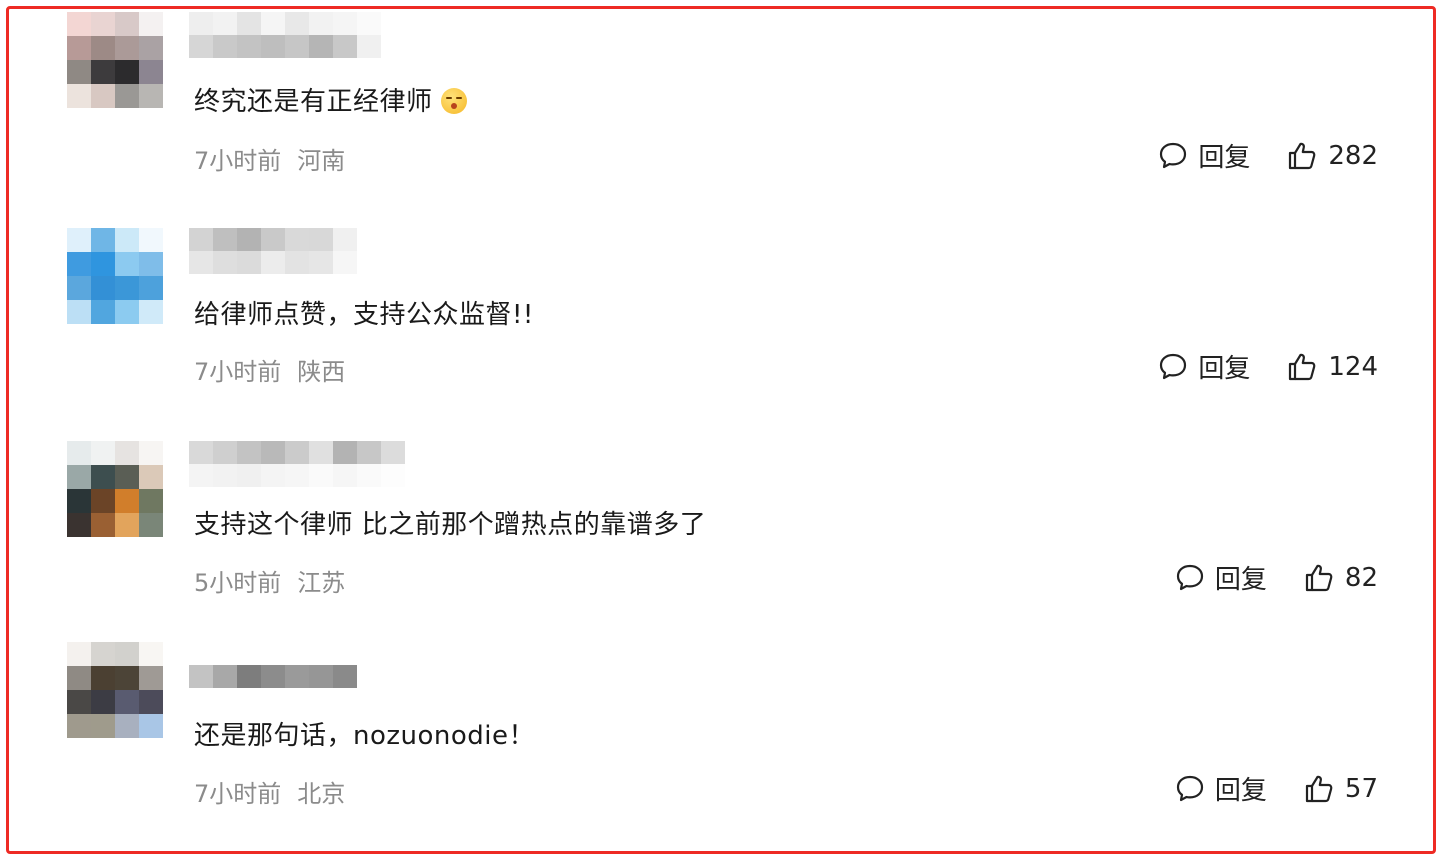 The height and width of the screenshot is (862, 1443). Describe the element at coordinates (1340, 789) in the screenshot. I see `like-button: 57` at that location.